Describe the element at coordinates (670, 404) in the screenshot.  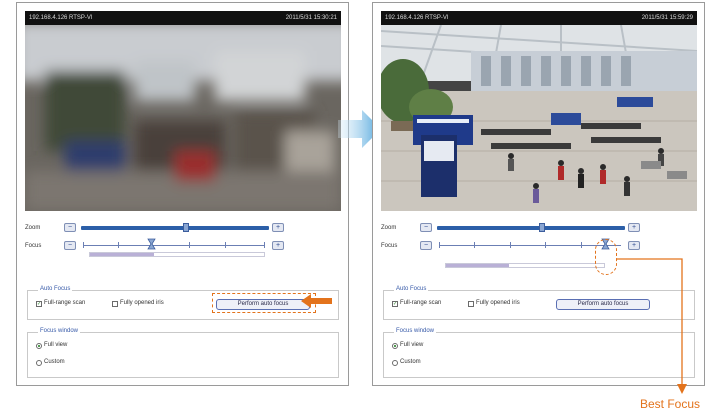
I see `best-focus-label: Best Focus` at that location.